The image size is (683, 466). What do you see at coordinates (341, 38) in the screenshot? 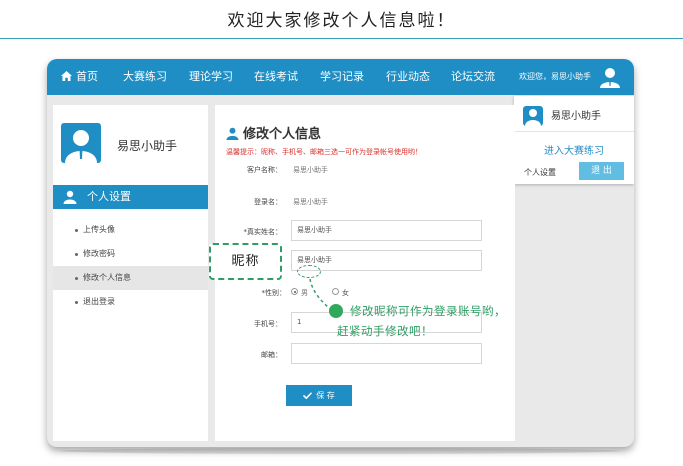
I see `headline-divider` at bounding box center [341, 38].